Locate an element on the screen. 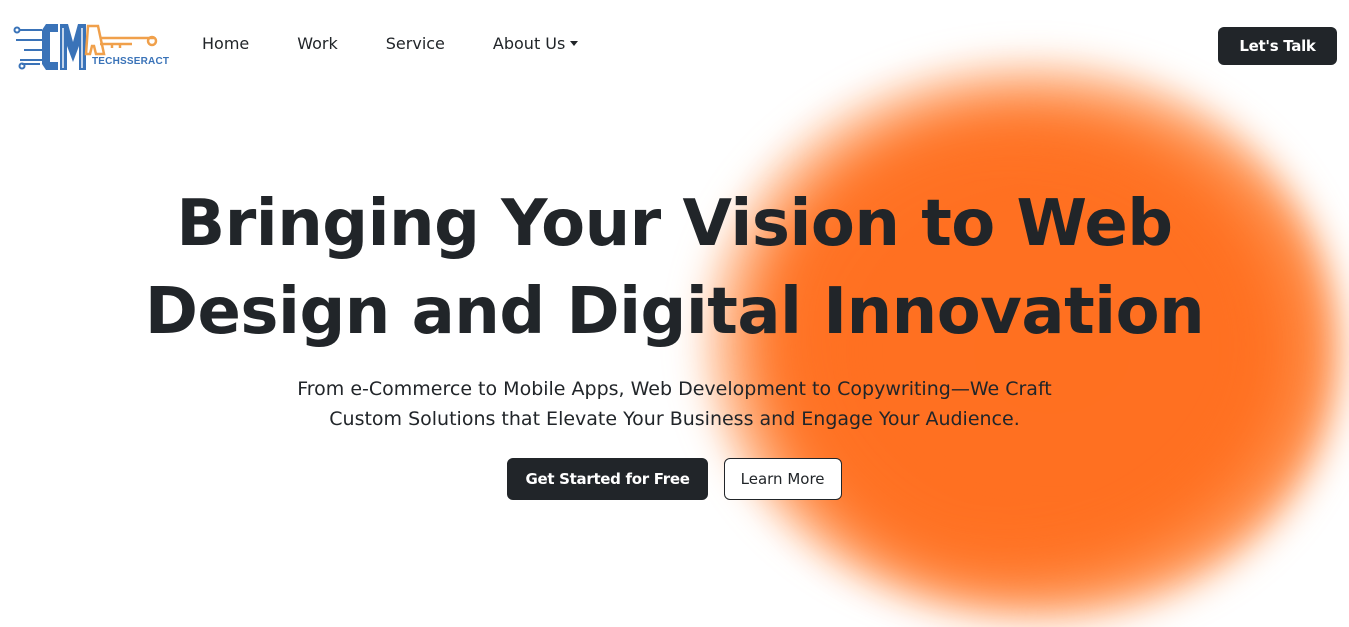 This screenshot has width=1349, height=627. nav-home-label: Home is located at coordinates (226, 43).